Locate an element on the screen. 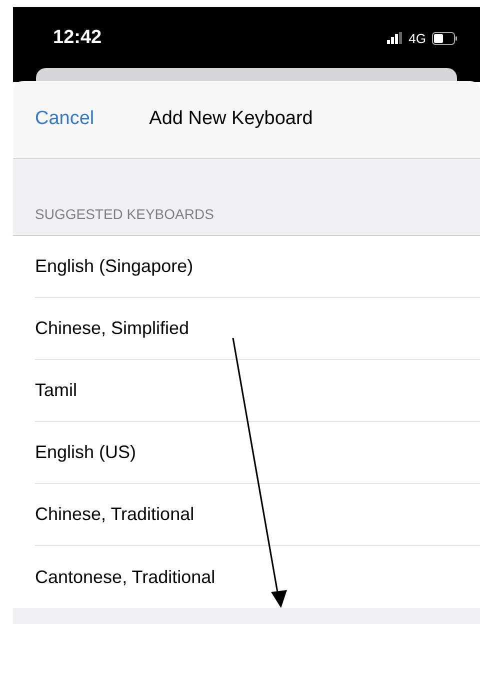 This screenshot has width=480, height=681. section-header: SUGGESTED KEYBOARDS is located at coordinates (124, 214).